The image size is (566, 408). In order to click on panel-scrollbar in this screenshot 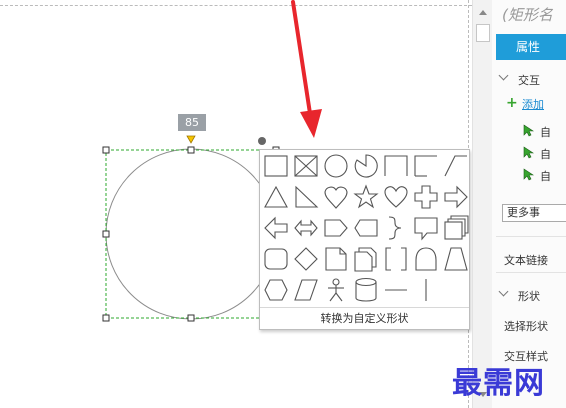, I will do `click(482, 204)`.